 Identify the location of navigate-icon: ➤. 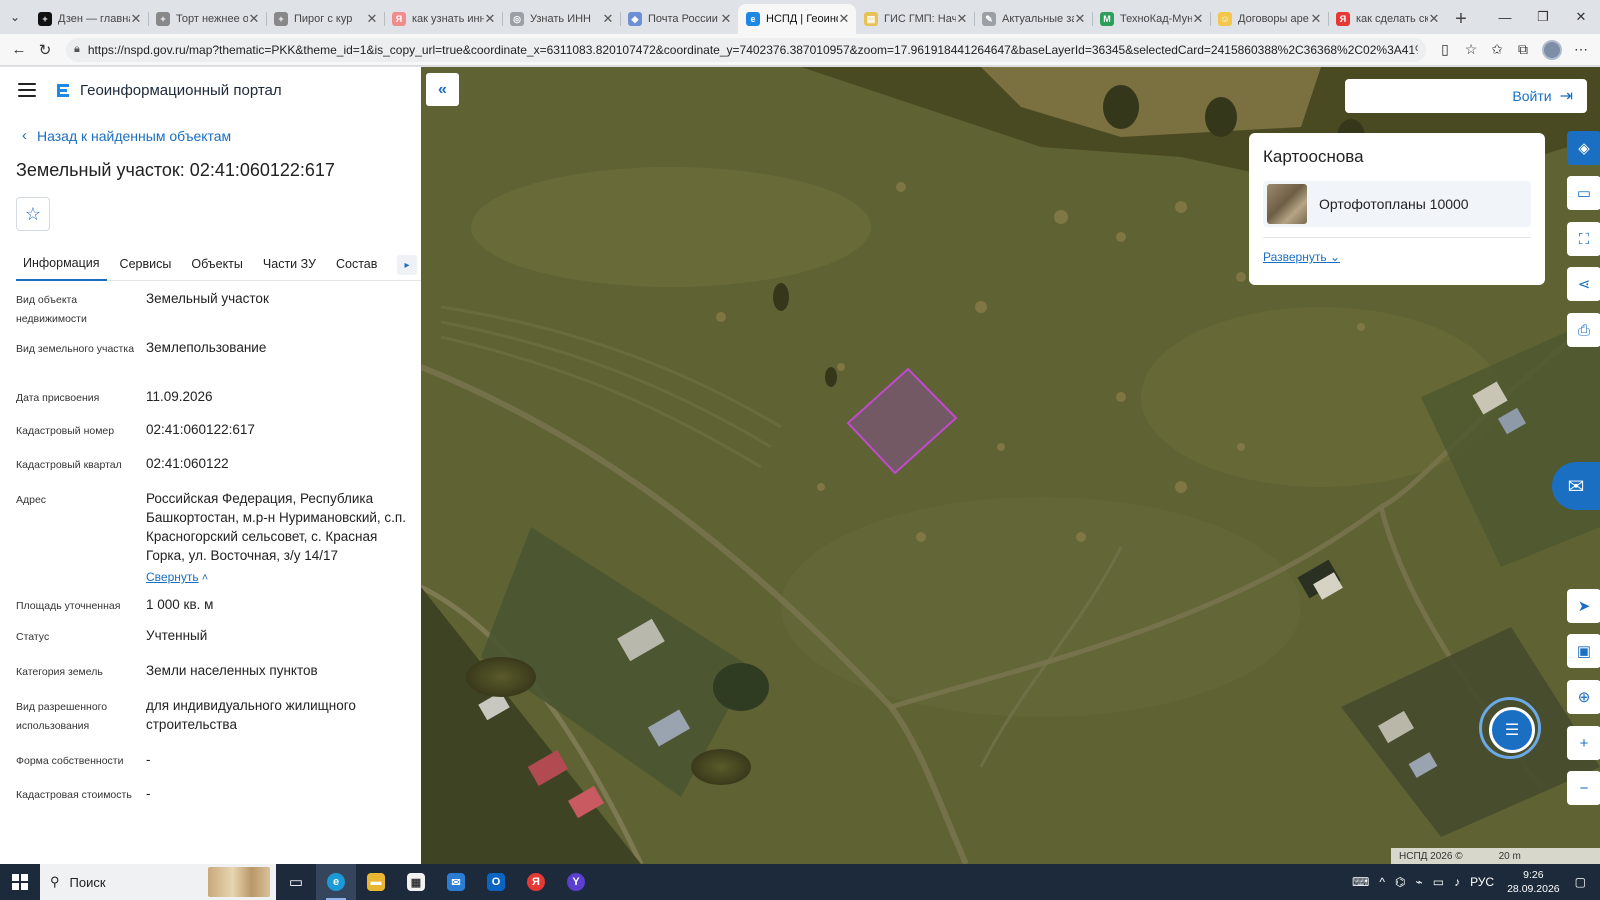
(1583, 606).